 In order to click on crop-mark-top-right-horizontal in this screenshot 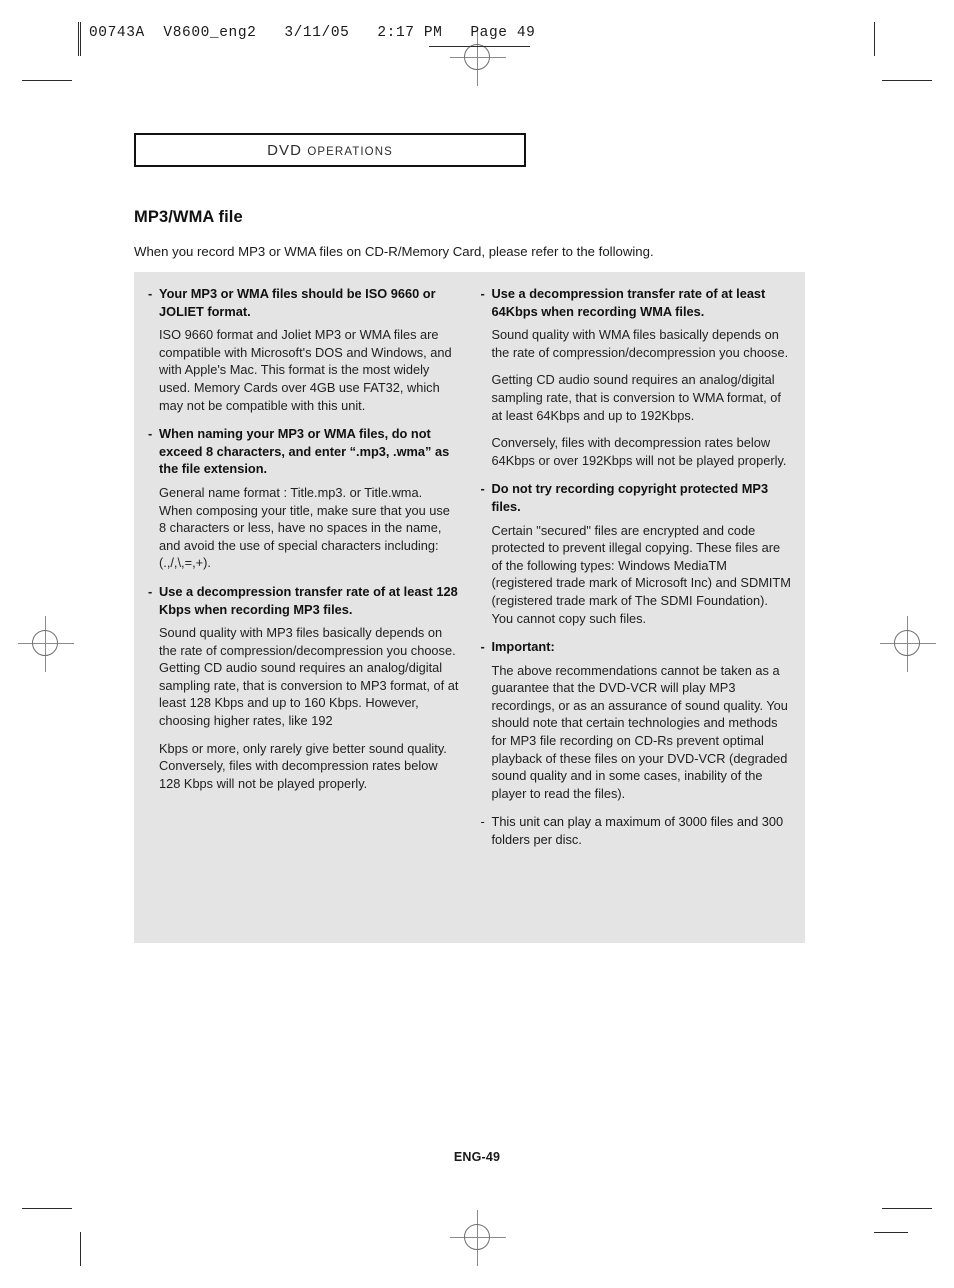, I will do `click(907, 80)`.